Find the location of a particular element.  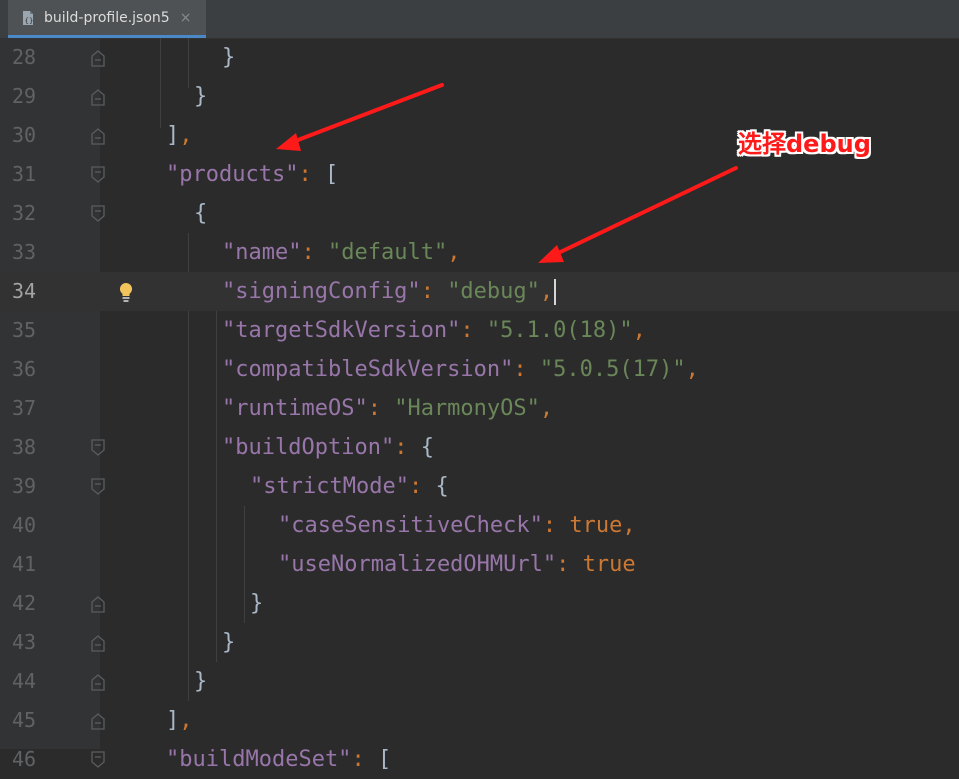

line-number: 34 is located at coordinates (24, 291).